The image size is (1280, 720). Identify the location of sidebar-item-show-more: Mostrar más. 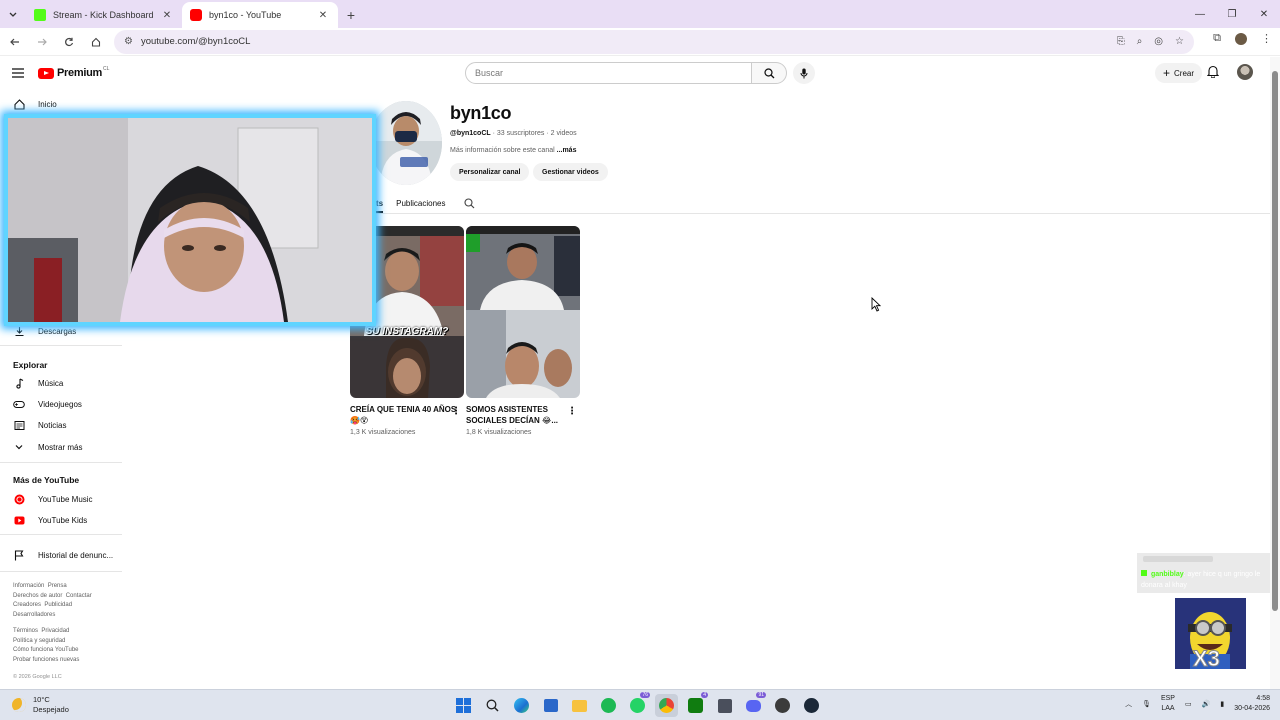
(60, 447).